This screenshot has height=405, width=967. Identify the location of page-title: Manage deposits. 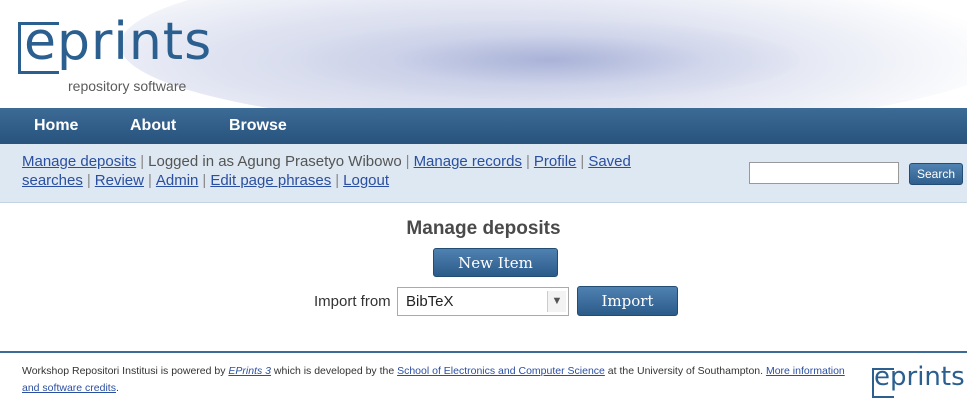
(483, 228).